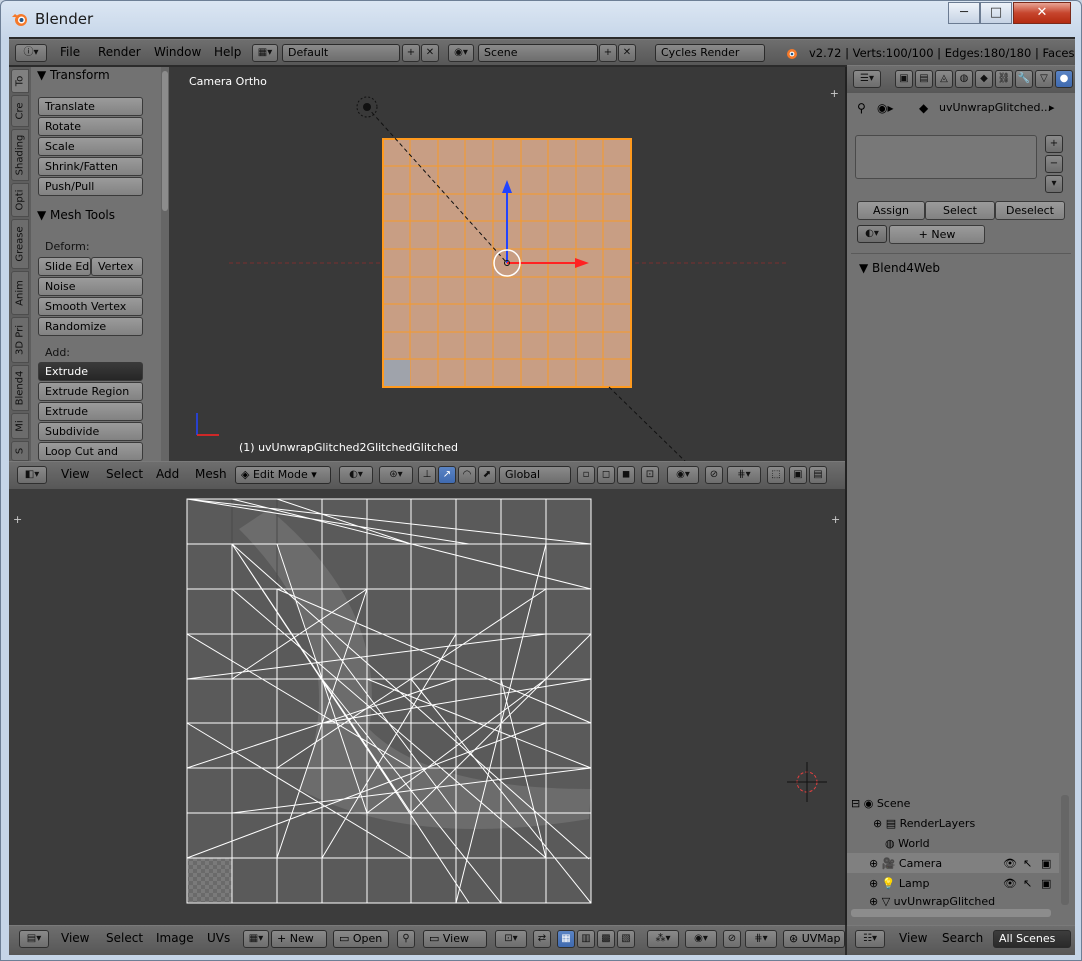  I want to click on menu-window: Window, so click(177, 52).